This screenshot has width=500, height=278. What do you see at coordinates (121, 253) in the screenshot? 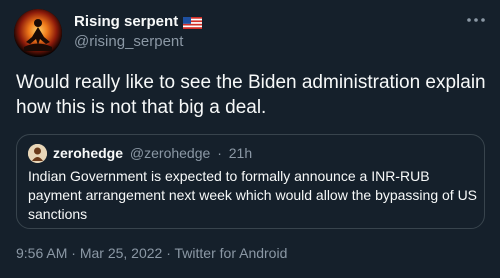
I see `tweet-date: Mar 25, 2022` at bounding box center [121, 253].